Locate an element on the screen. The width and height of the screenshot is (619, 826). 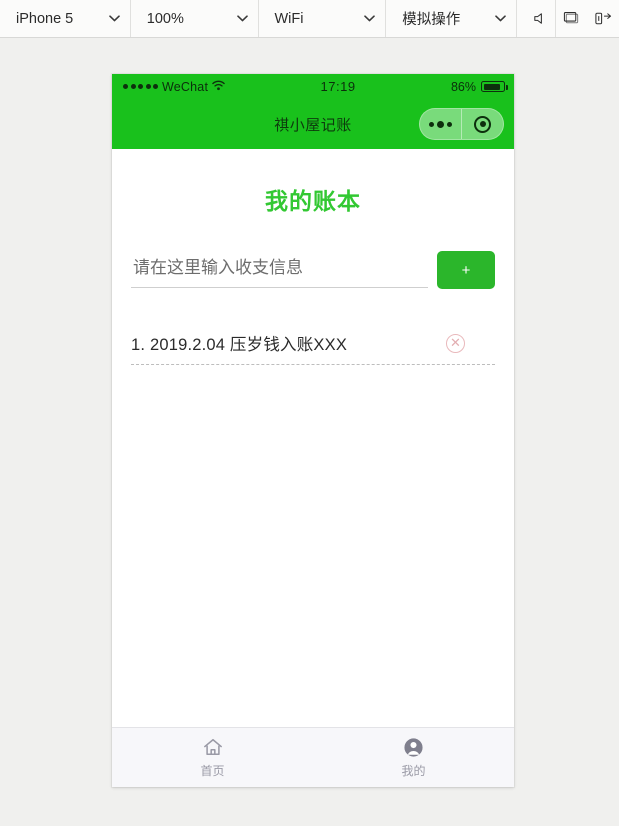
circle-x-icon: ✕ is located at coordinates (455, 343).